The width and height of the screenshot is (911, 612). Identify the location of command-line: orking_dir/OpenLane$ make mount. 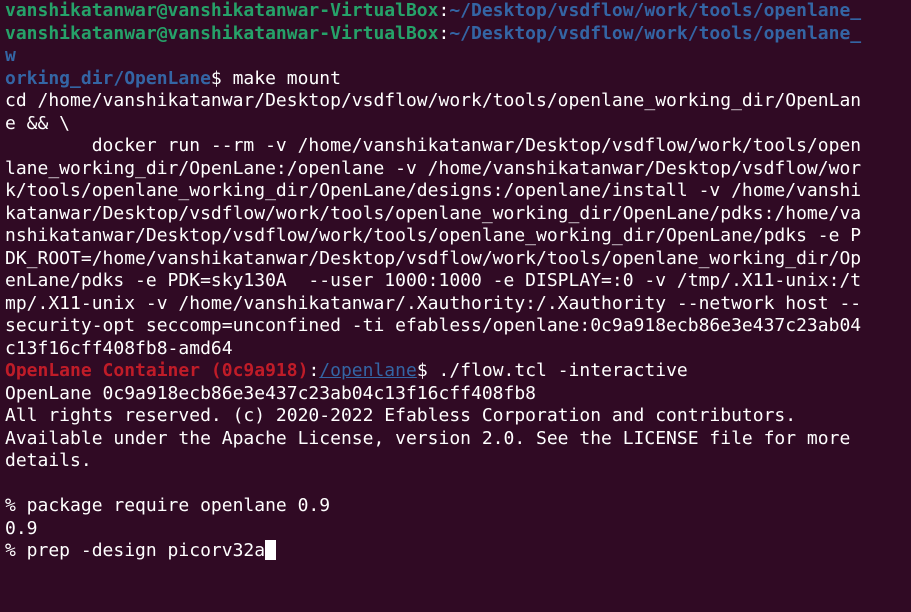
(458, 79).